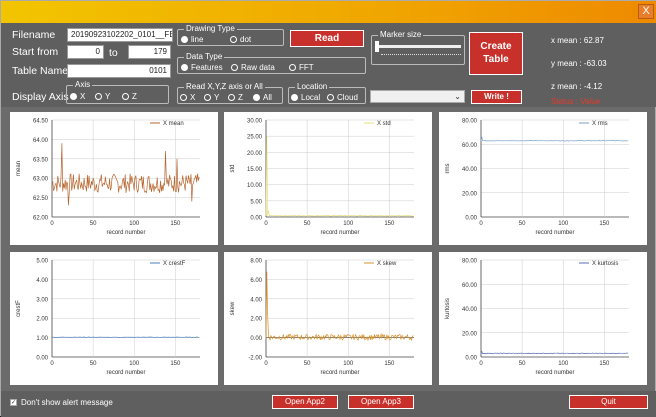 This screenshot has height=417, width=656. What do you see at coordinates (600, 124) in the screenshot?
I see `legend-label: X rms` at bounding box center [600, 124].